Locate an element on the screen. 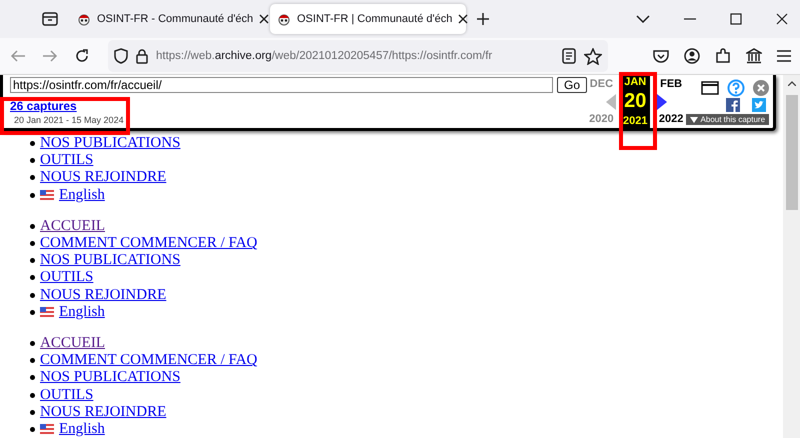  account-icon is located at coordinates (692, 56).